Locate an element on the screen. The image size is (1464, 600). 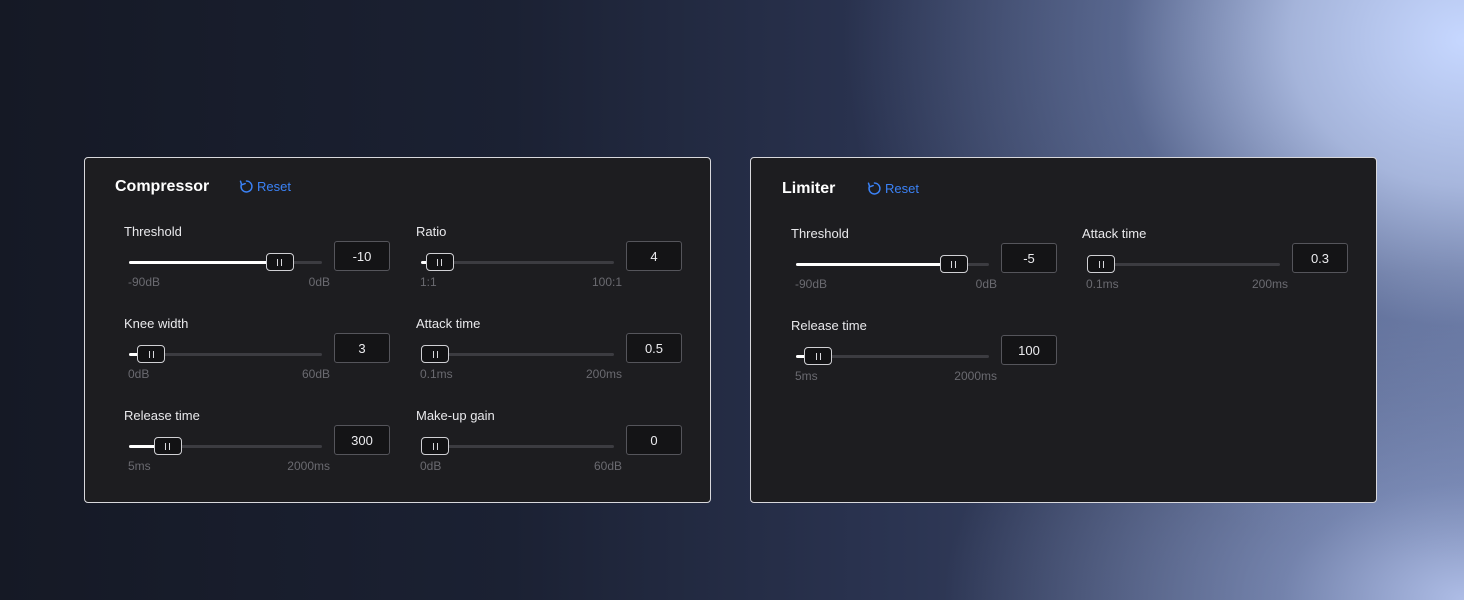
limiter-threshold-control: Threshold -90dB 0dB is located at coordinates (925, 267).